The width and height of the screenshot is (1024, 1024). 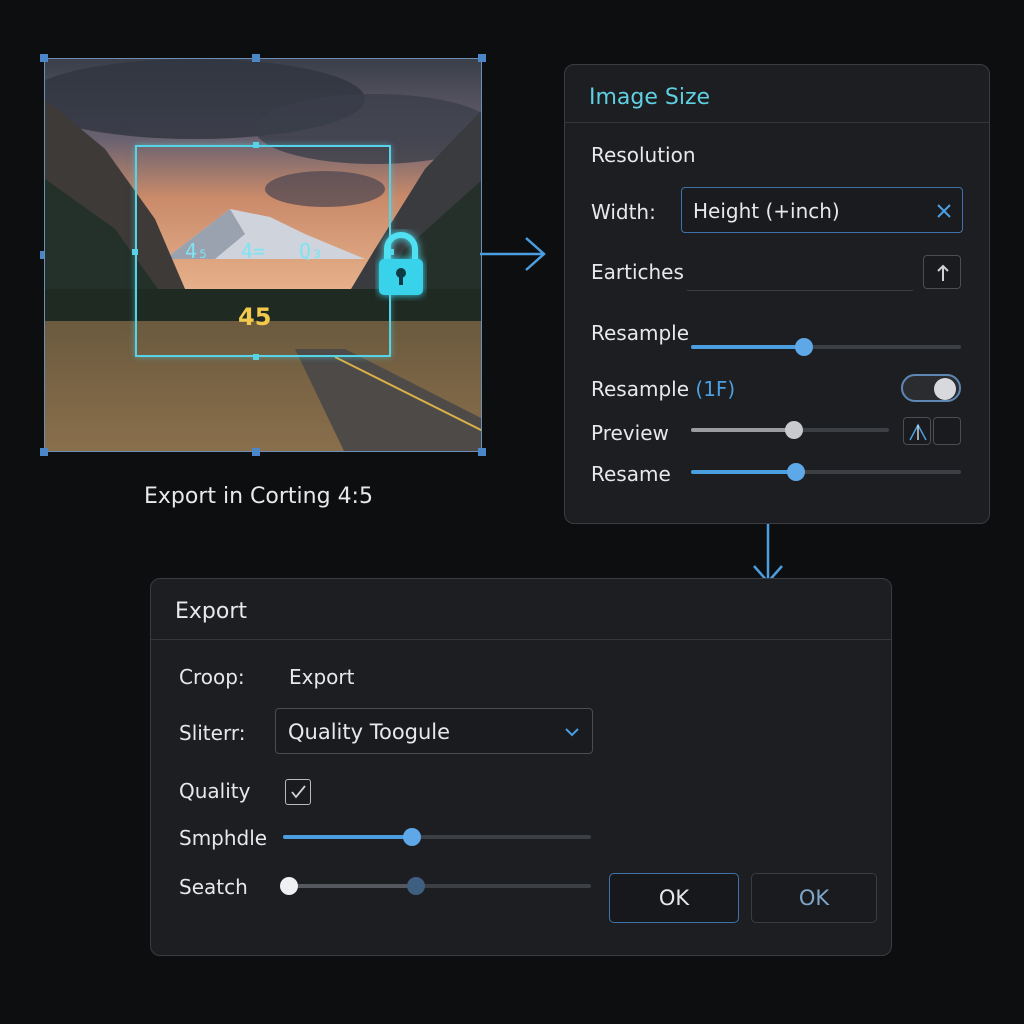 I want to click on section-heading: Resolution, so click(x=643, y=155).